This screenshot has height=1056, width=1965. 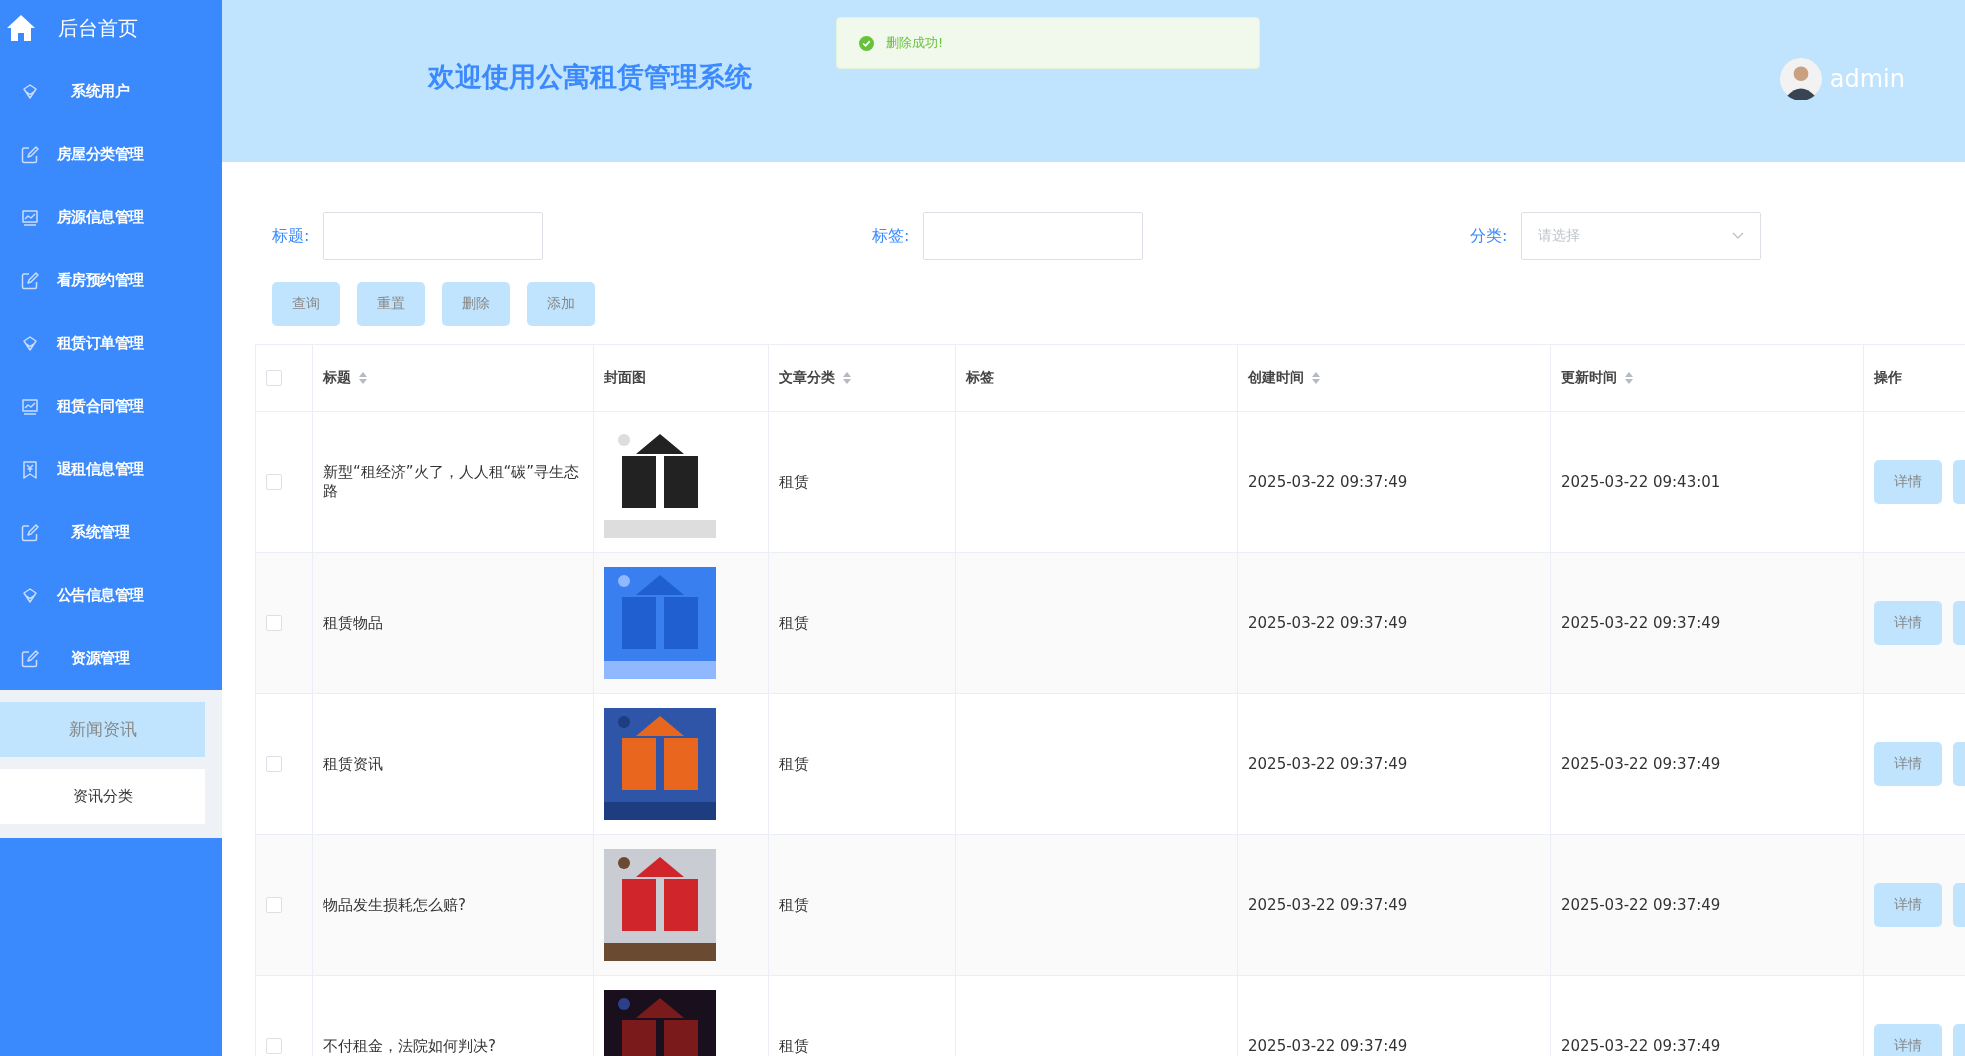 What do you see at coordinates (1489, 236) in the screenshot?
I see `filter-label: 分类:` at bounding box center [1489, 236].